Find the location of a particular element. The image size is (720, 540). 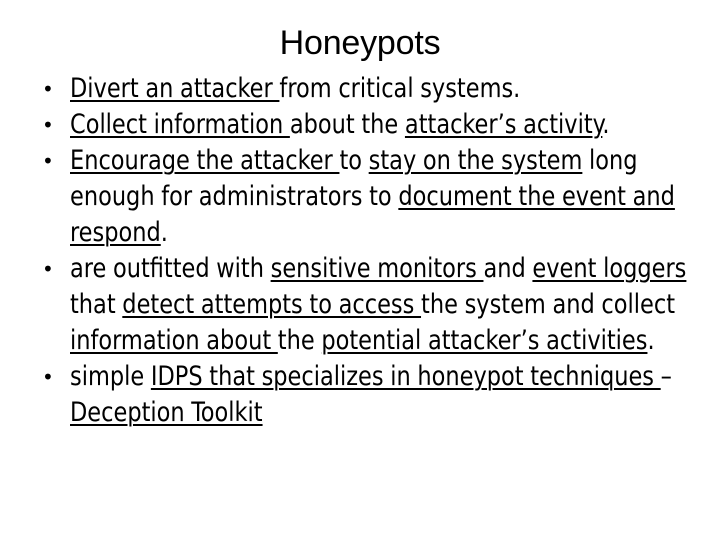

underlined-text-run: attacker’s activity is located at coordinates (503, 124).